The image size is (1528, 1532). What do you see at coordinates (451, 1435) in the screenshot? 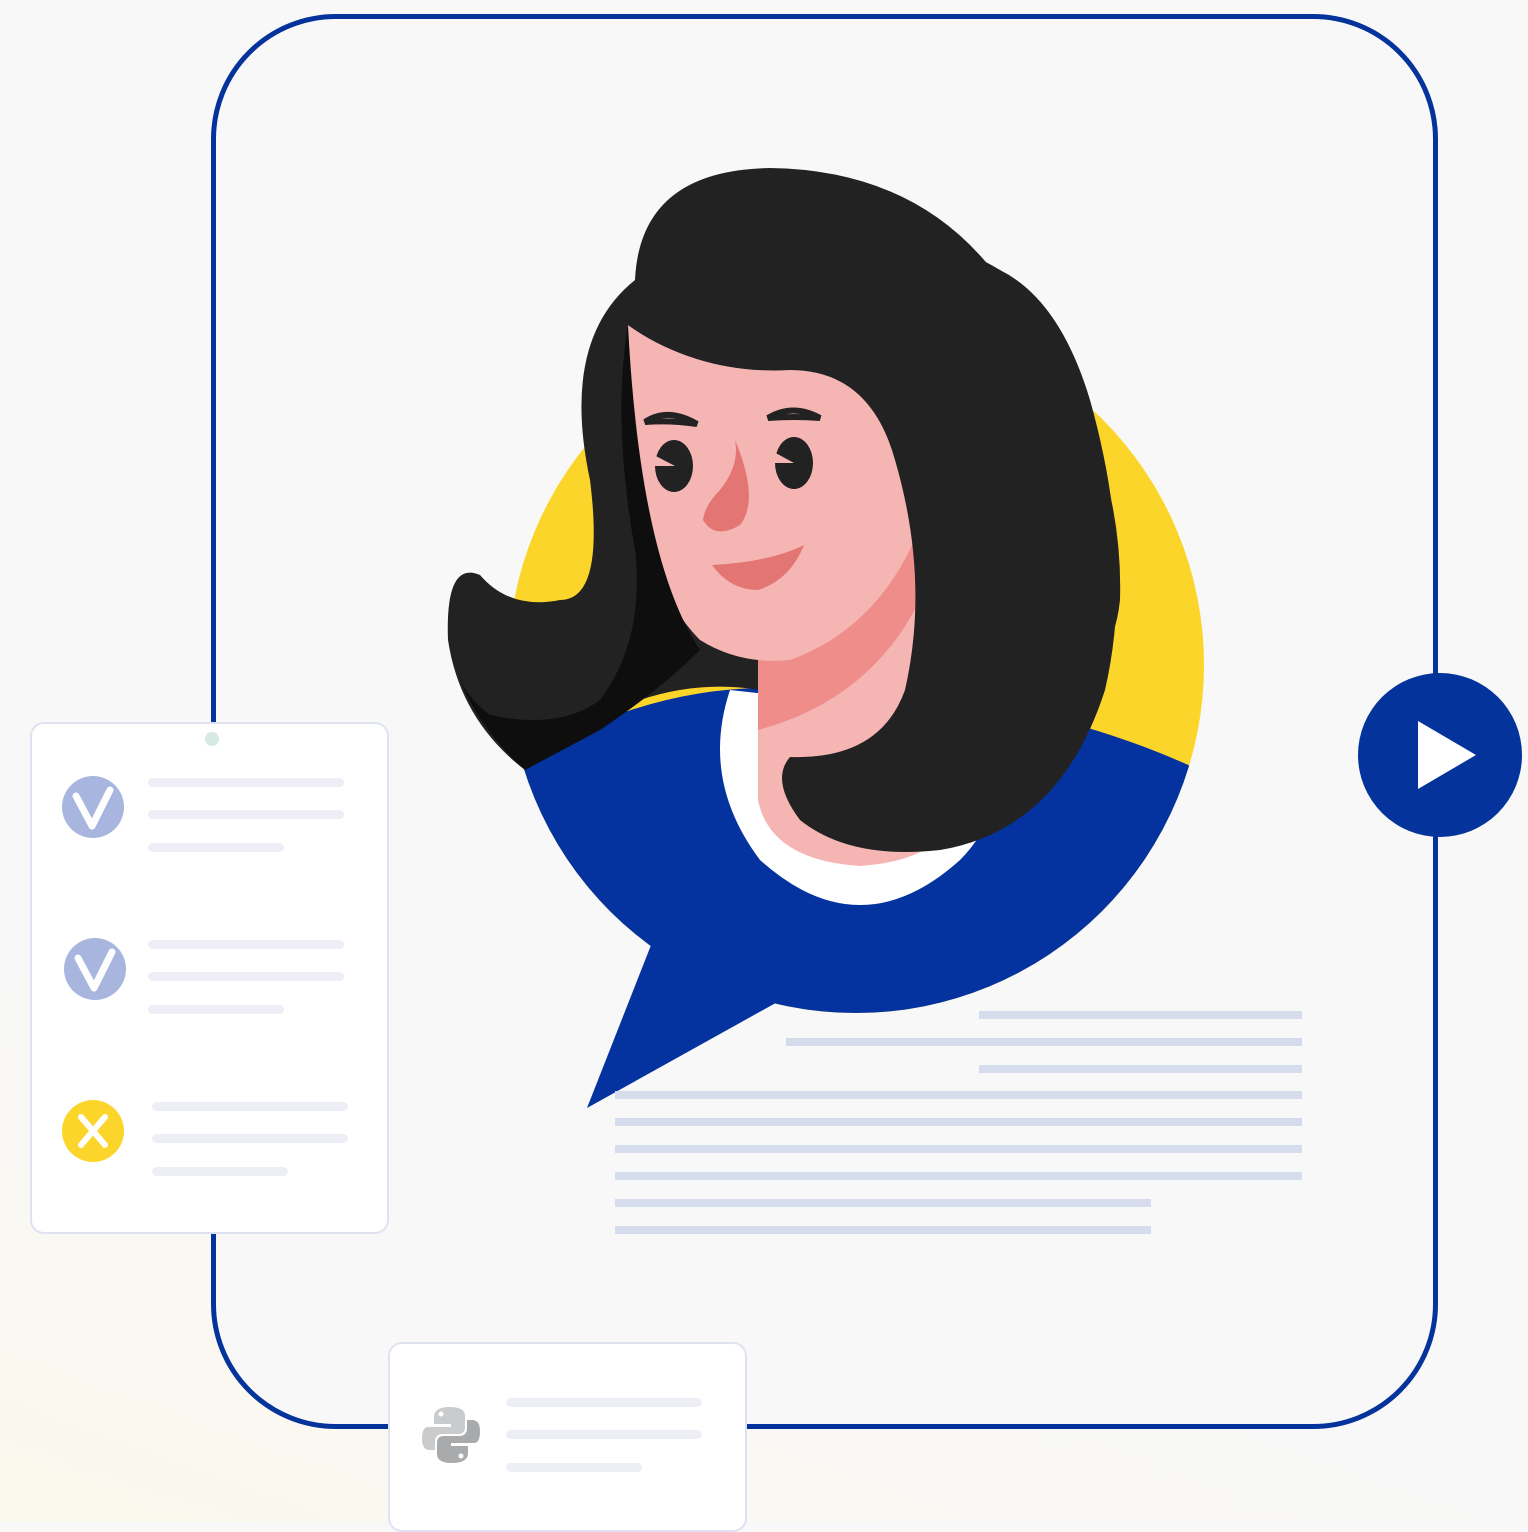
I see `python-logo-icon` at bounding box center [451, 1435].